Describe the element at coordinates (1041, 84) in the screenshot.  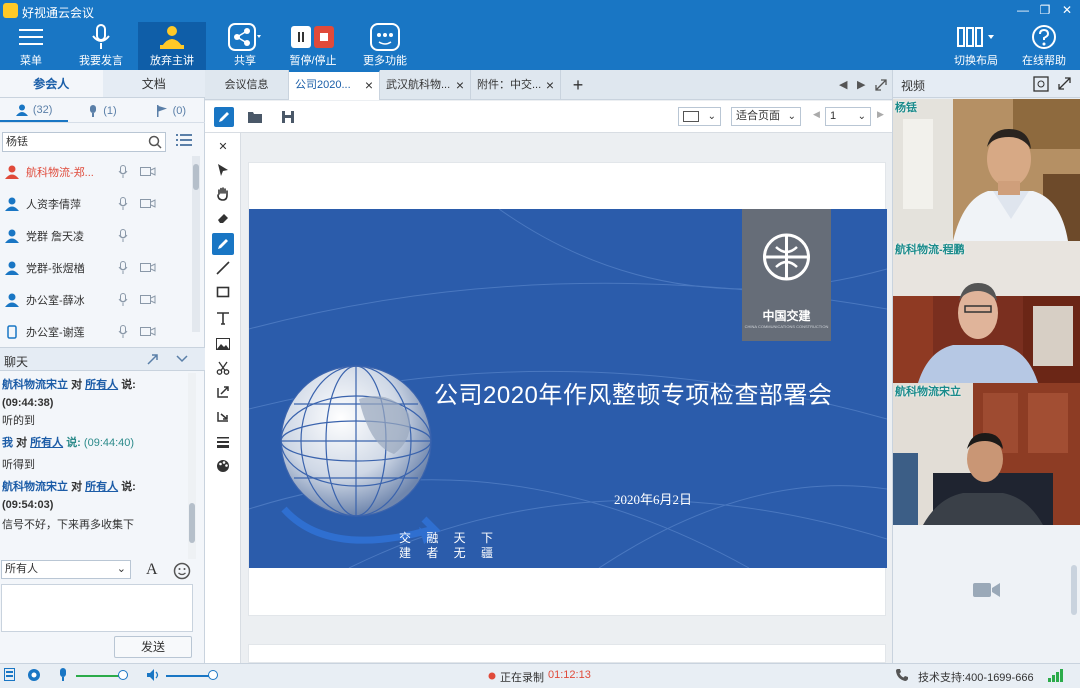
I see `fit-screen-icon` at that location.